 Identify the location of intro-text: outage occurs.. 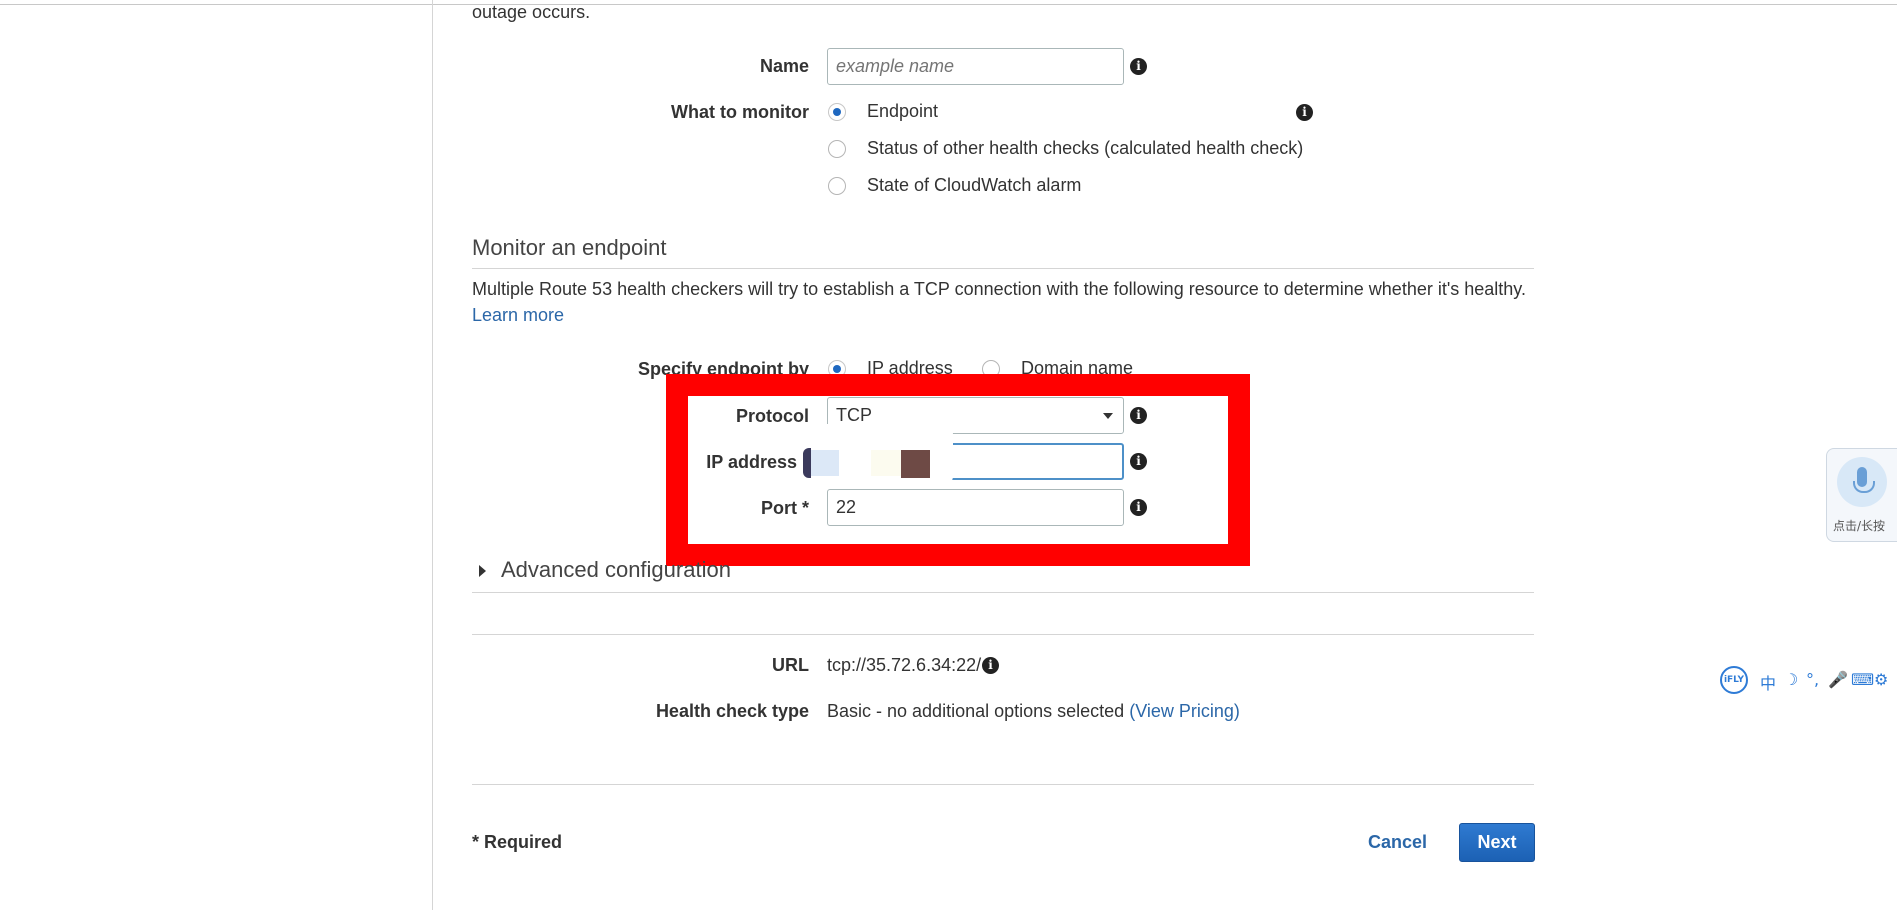
(531, 12).